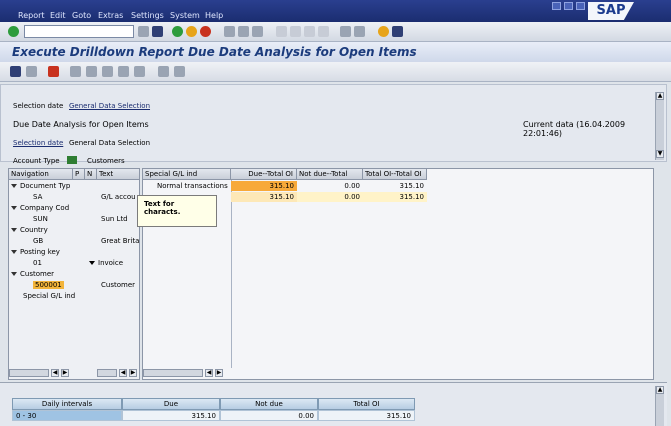 The image size is (671, 426). What do you see at coordinates (660, 154) in the screenshot?
I see `scroll-down-icon: ▼` at bounding box center [660, 154].